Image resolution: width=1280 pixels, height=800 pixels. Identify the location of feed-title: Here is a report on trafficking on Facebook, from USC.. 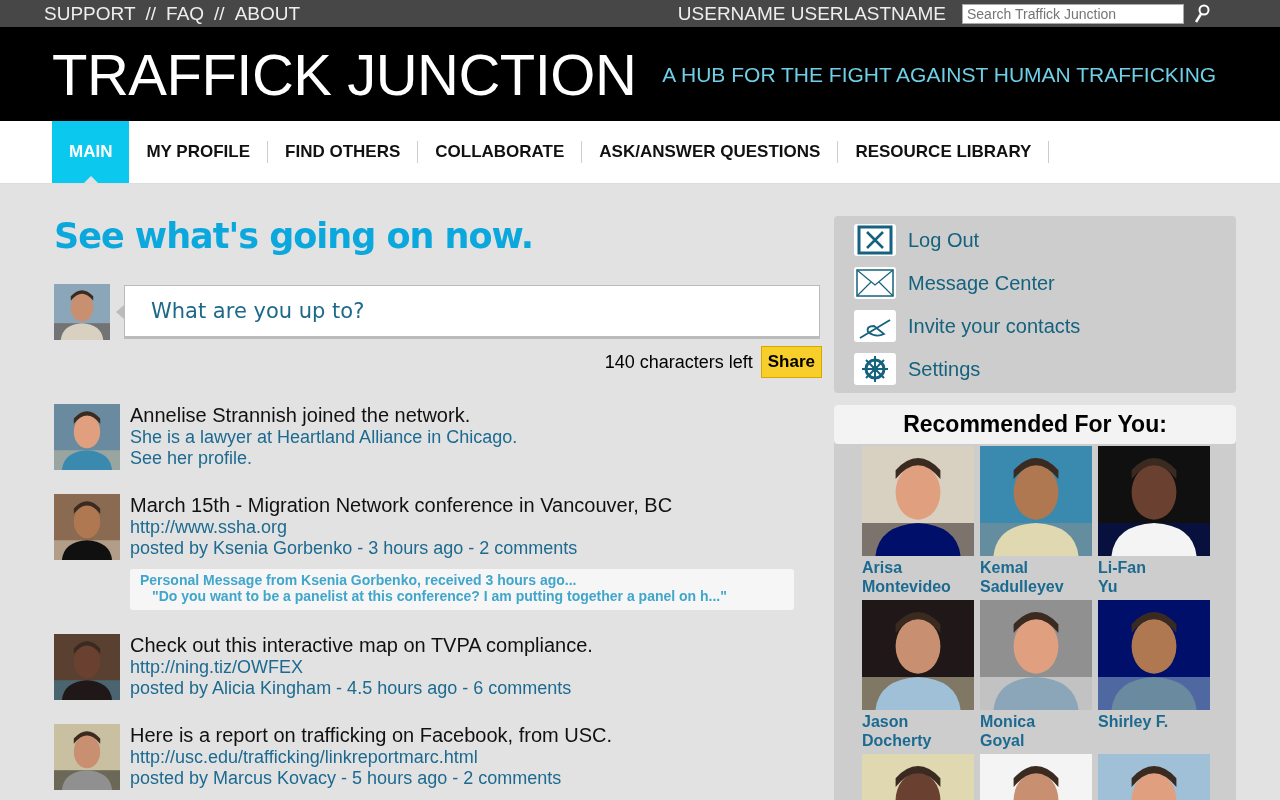
(371, 735).